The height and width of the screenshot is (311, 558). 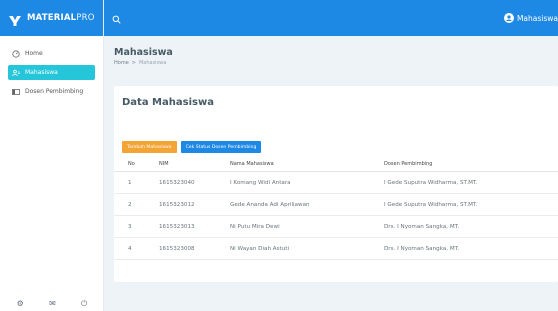 I want to click on check-dosen-status-button: Cek Status Dosen Pembimbing, so click(x=221, y=147).